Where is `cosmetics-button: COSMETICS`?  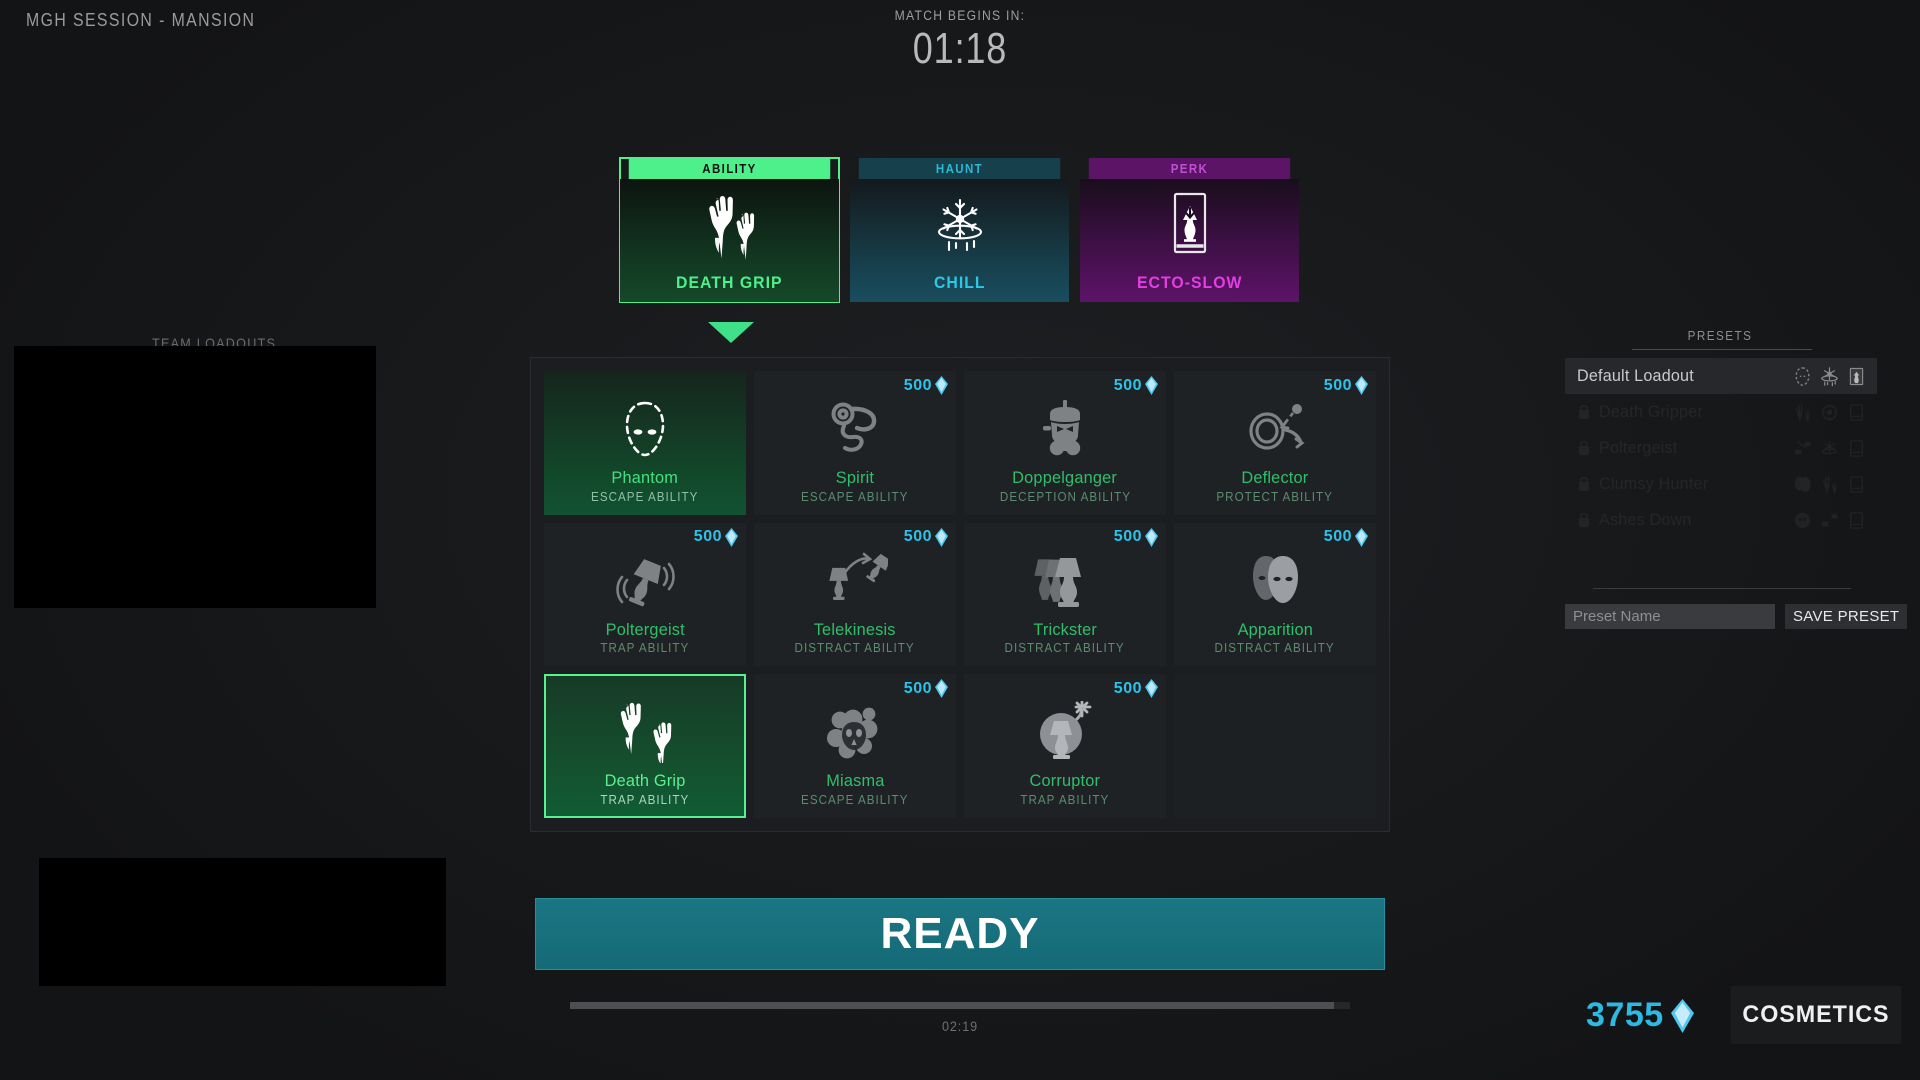
cosmetics-button: COSMETICS is located at coordinates (1816, 1015).